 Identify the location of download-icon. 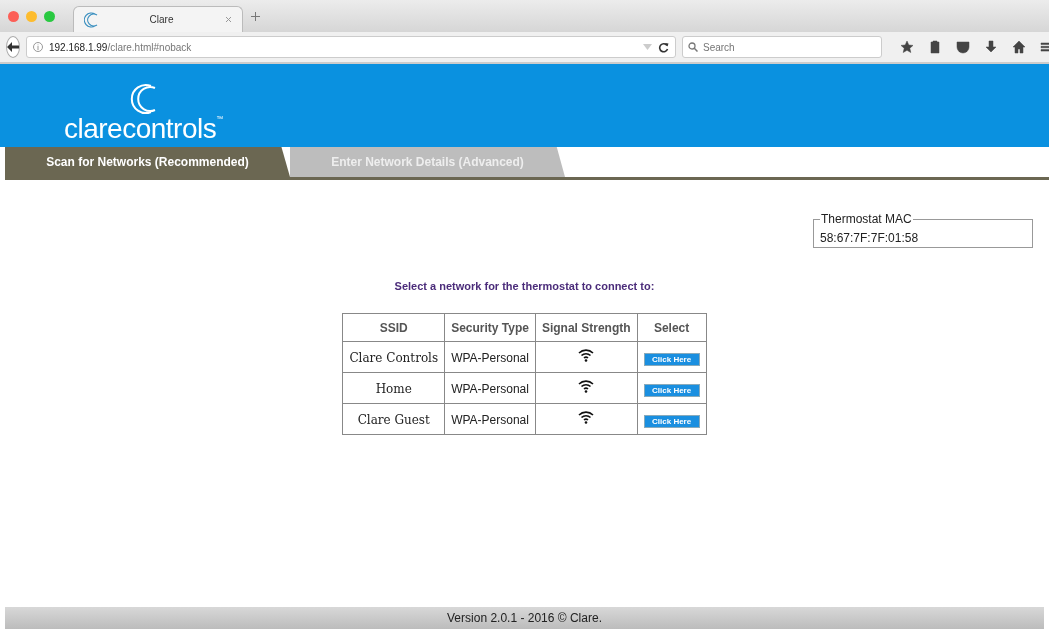
(991, 47).